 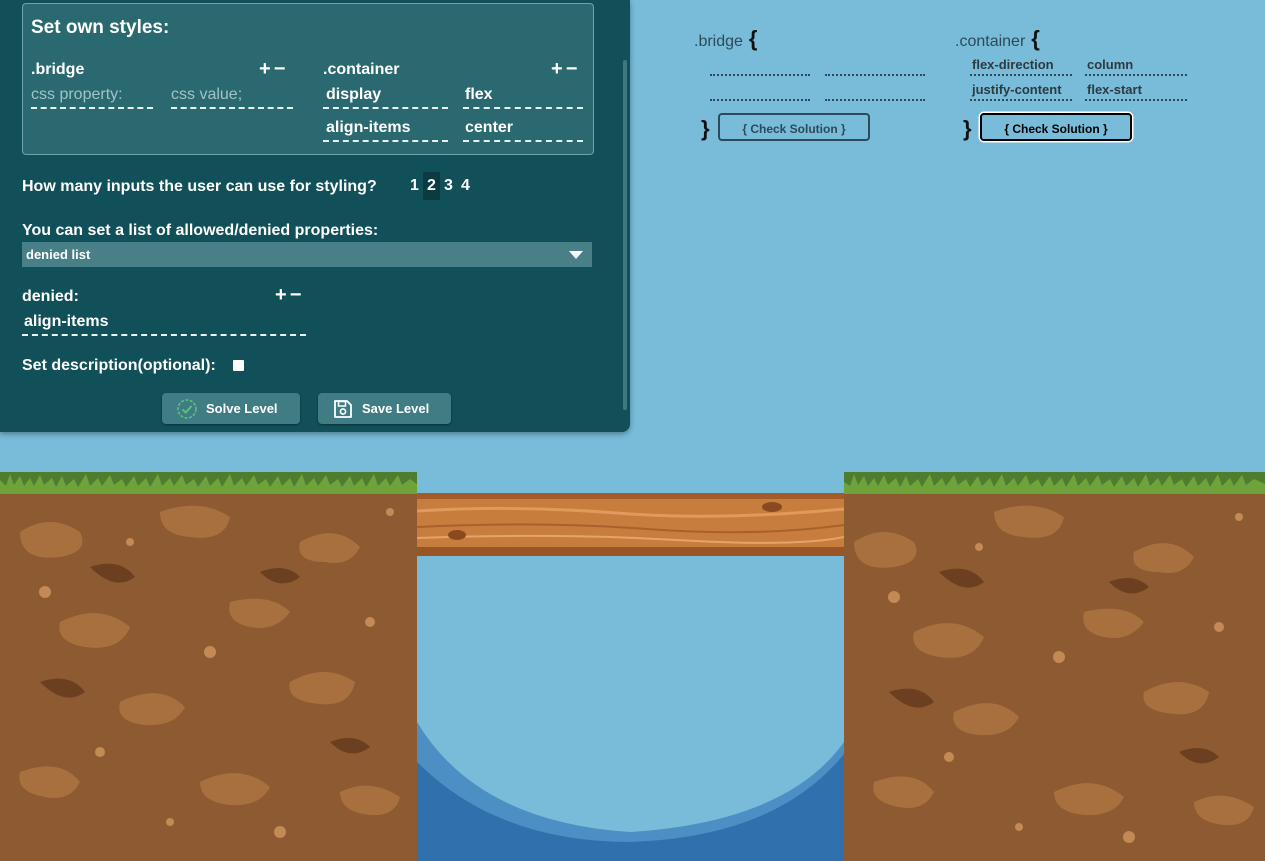 I want to click on container-property-input: align-items, so click(x=385, y=129).